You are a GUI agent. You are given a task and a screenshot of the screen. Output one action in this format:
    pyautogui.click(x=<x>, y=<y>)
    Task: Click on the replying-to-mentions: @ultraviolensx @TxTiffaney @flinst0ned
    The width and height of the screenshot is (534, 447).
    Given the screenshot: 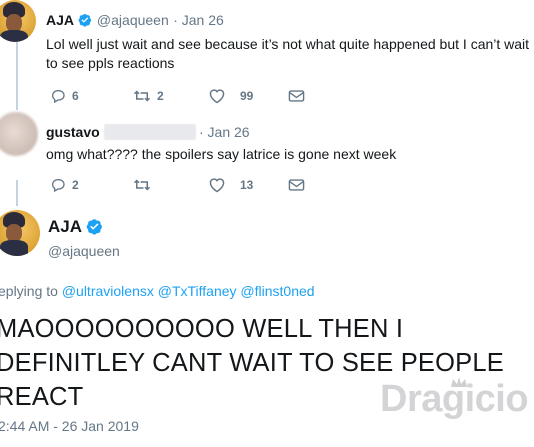 What is the action you would take?
    pyautogui.click(x=188, y=291)
    